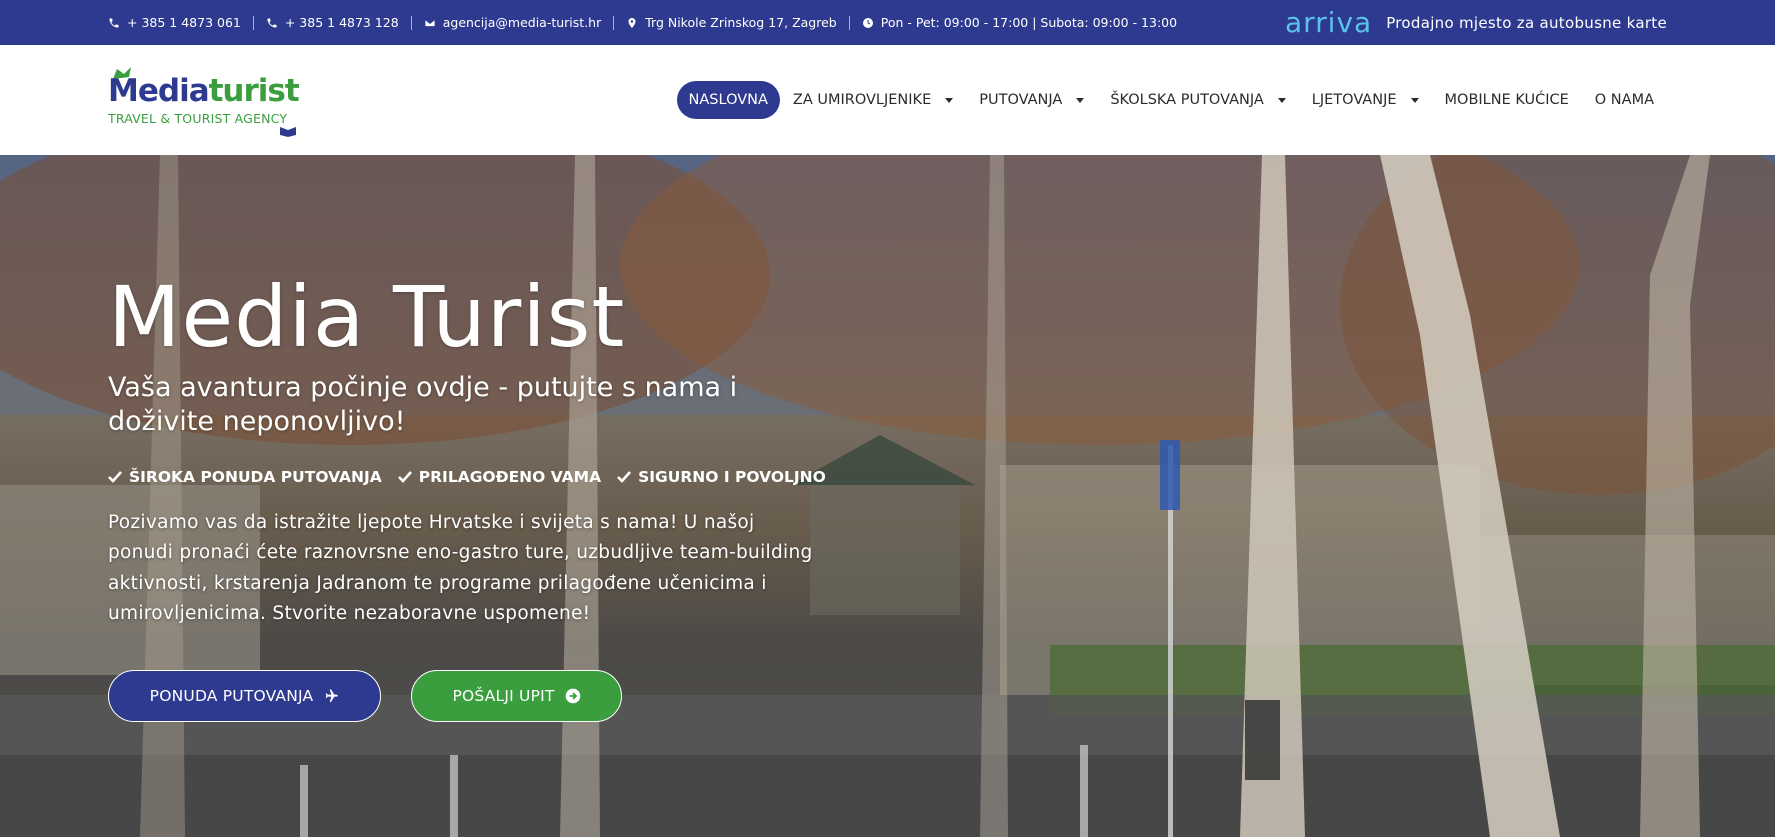  What do you see at coordinates (367, 317) in the screenshot?
I see `hero-title: Media Turist` at bounding box center [367, 317].